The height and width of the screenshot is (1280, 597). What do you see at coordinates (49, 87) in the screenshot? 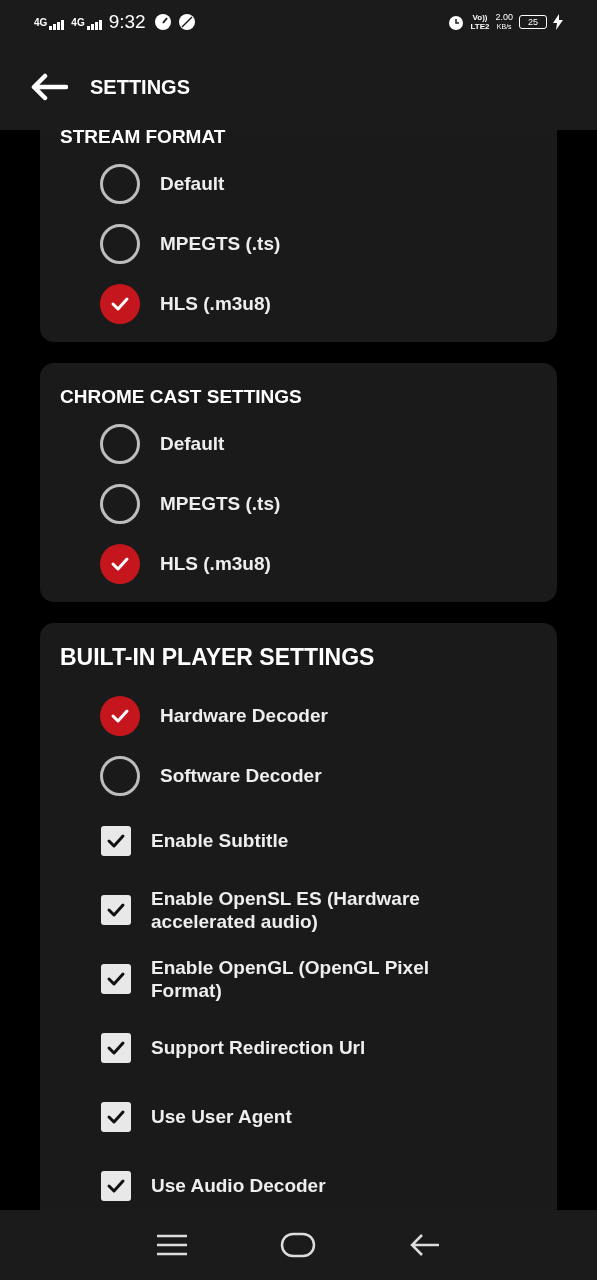
I see `back-arrow-icon` at bounding box center [49, 87].